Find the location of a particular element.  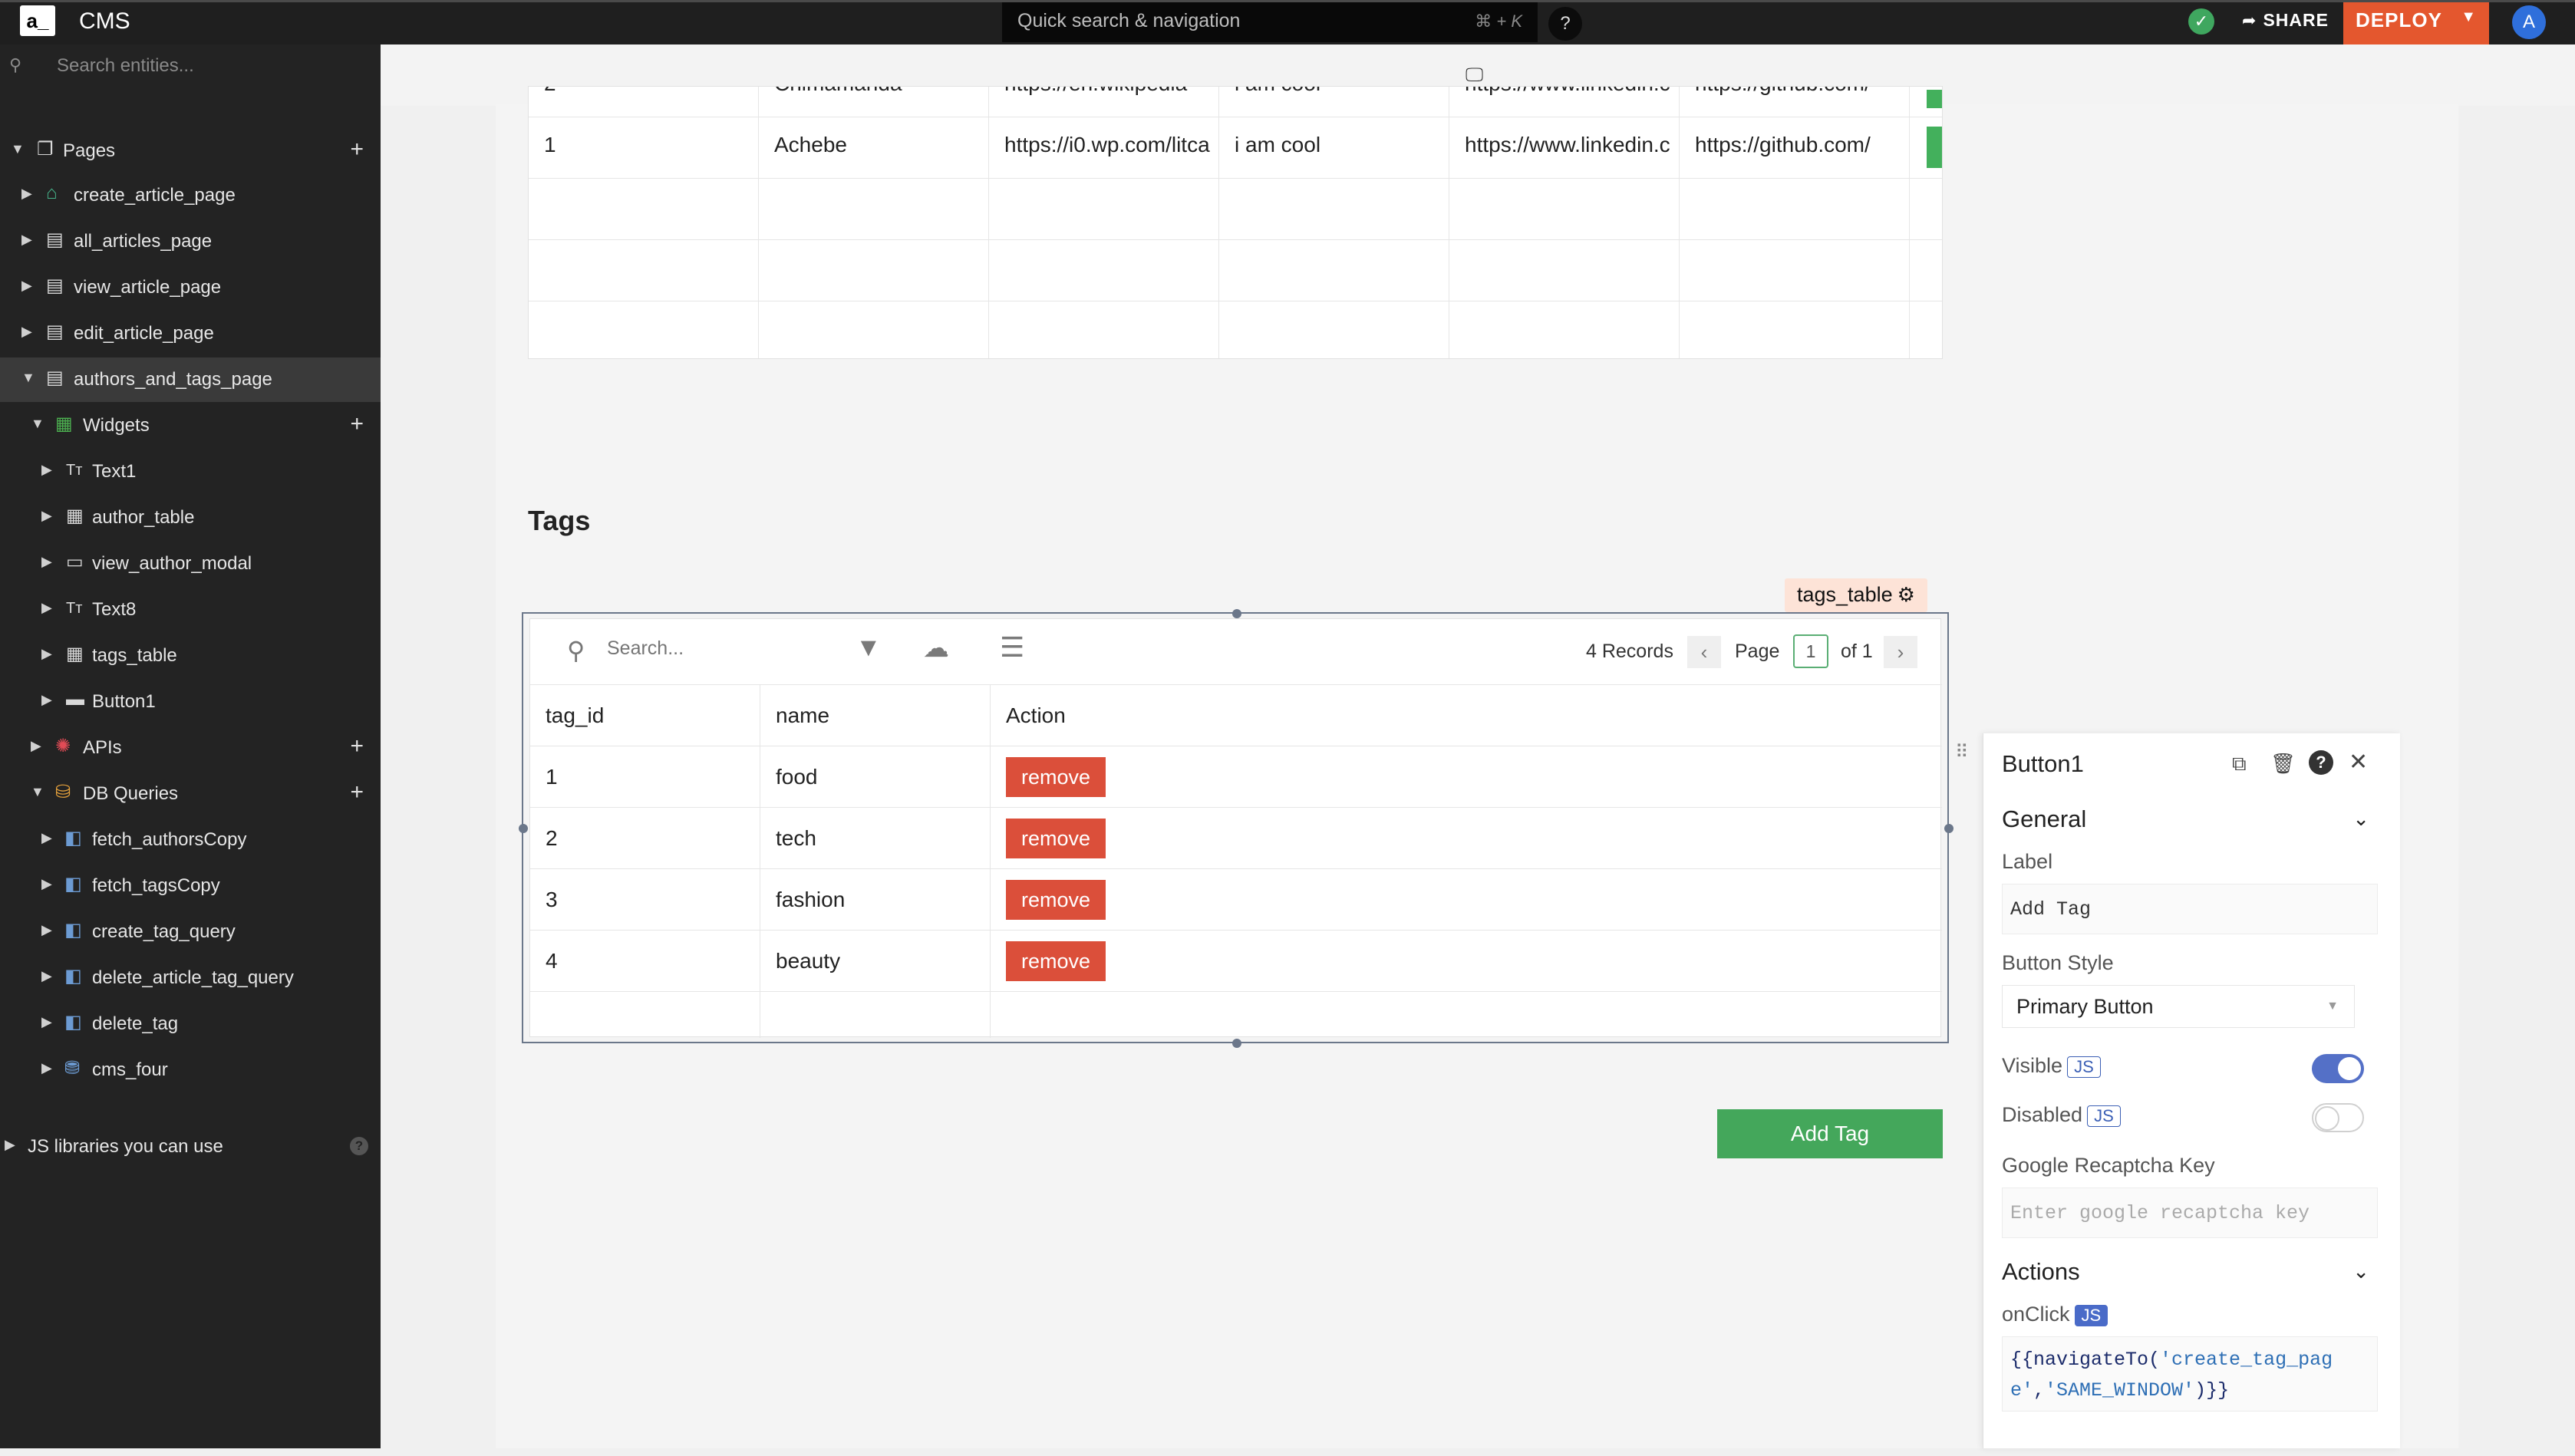

close-icon: ✕ is located at coordinates (2358, 762).